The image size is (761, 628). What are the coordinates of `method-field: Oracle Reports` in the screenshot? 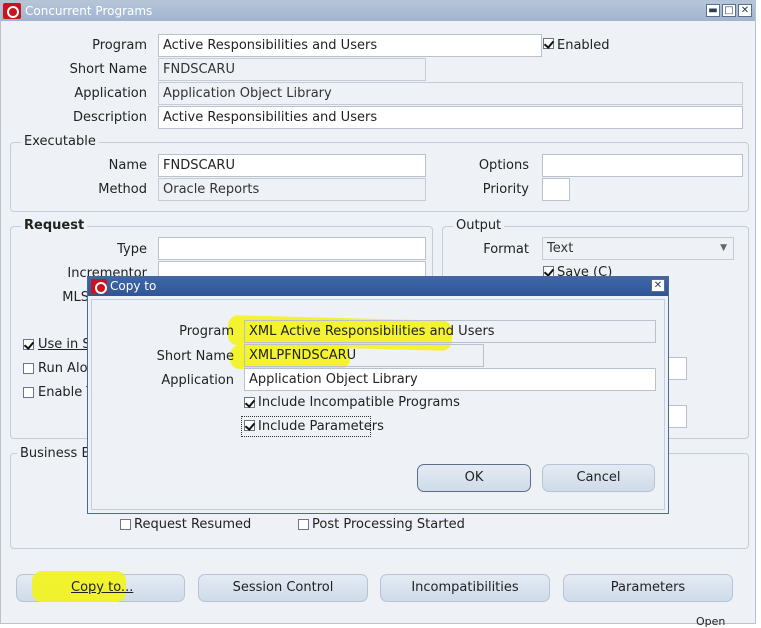 It's located at (292, 189).